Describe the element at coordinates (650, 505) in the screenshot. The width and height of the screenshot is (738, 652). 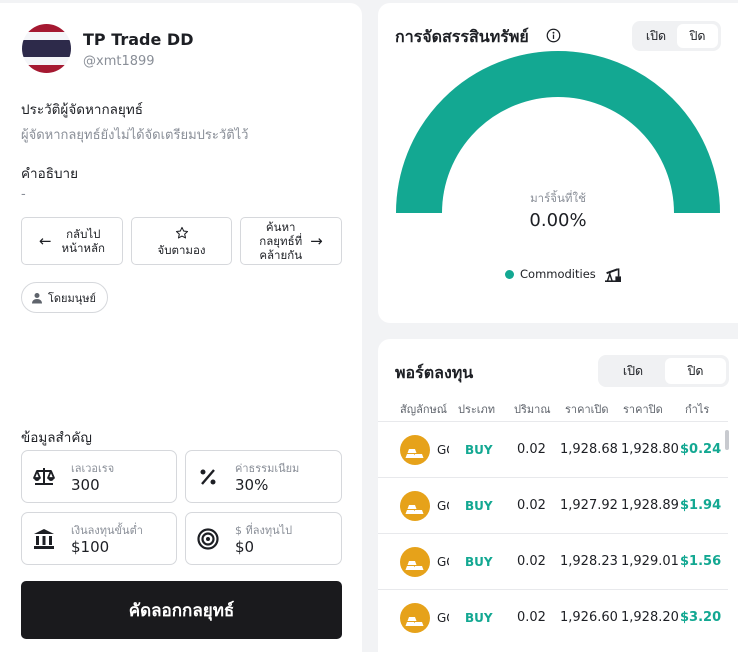
I see `row-close-price: 1,928.89` at that location.